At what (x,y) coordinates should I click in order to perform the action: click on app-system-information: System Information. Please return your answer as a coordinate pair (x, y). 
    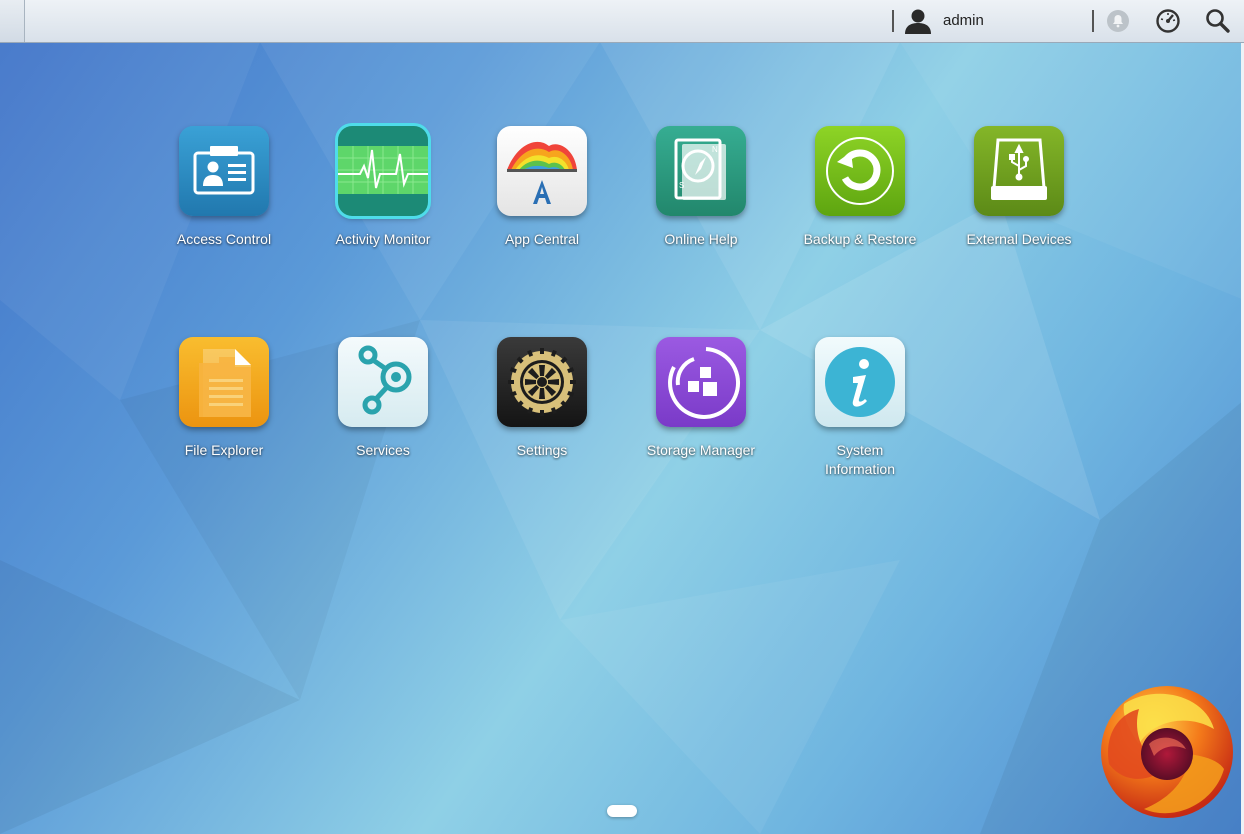
    Looking at the image, I should click on (860, 408).